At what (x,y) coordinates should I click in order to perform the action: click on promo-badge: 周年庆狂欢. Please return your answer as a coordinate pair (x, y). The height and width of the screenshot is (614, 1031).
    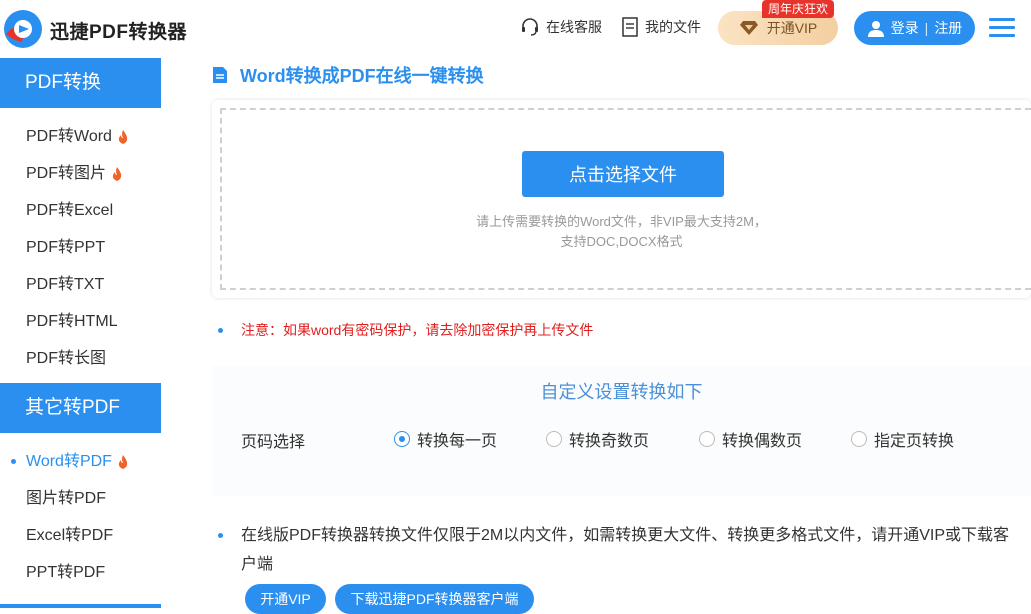
    Looking at the image, I should click on (798, 9).